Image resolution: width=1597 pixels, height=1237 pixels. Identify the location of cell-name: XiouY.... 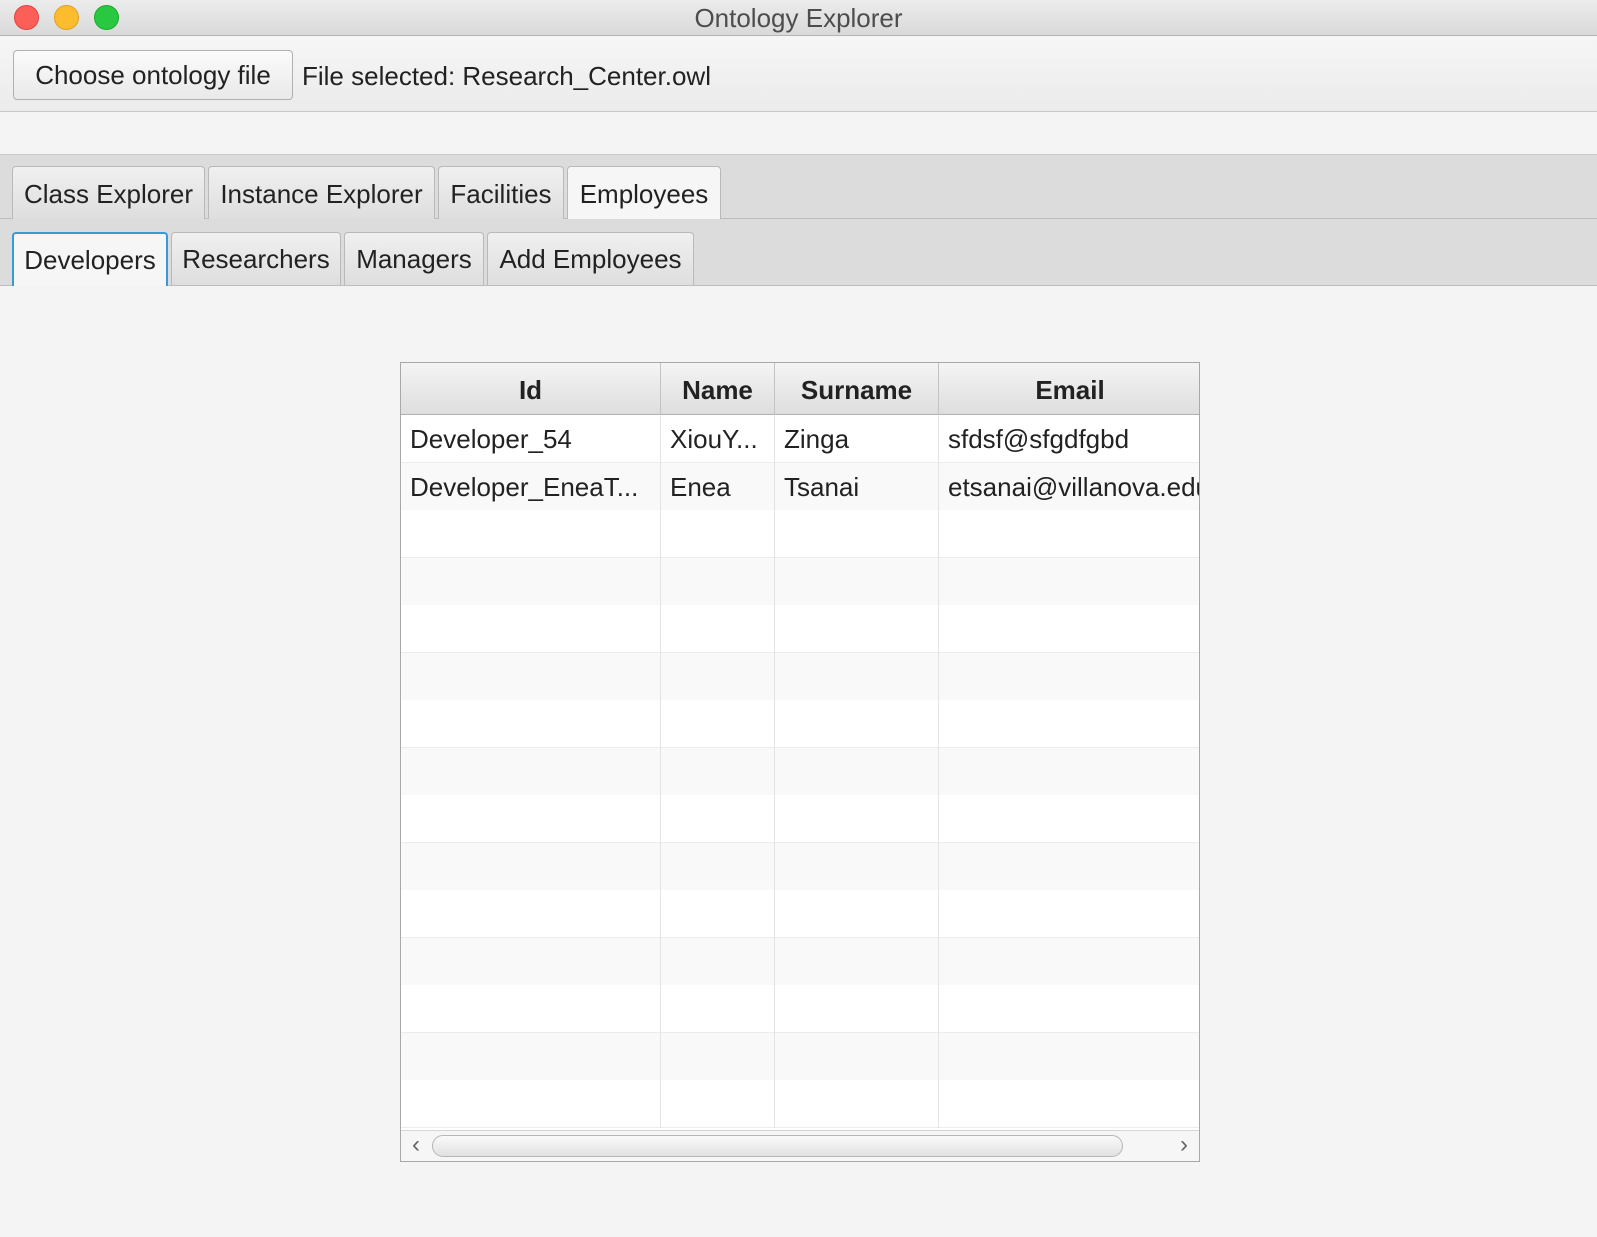
(718, 439).